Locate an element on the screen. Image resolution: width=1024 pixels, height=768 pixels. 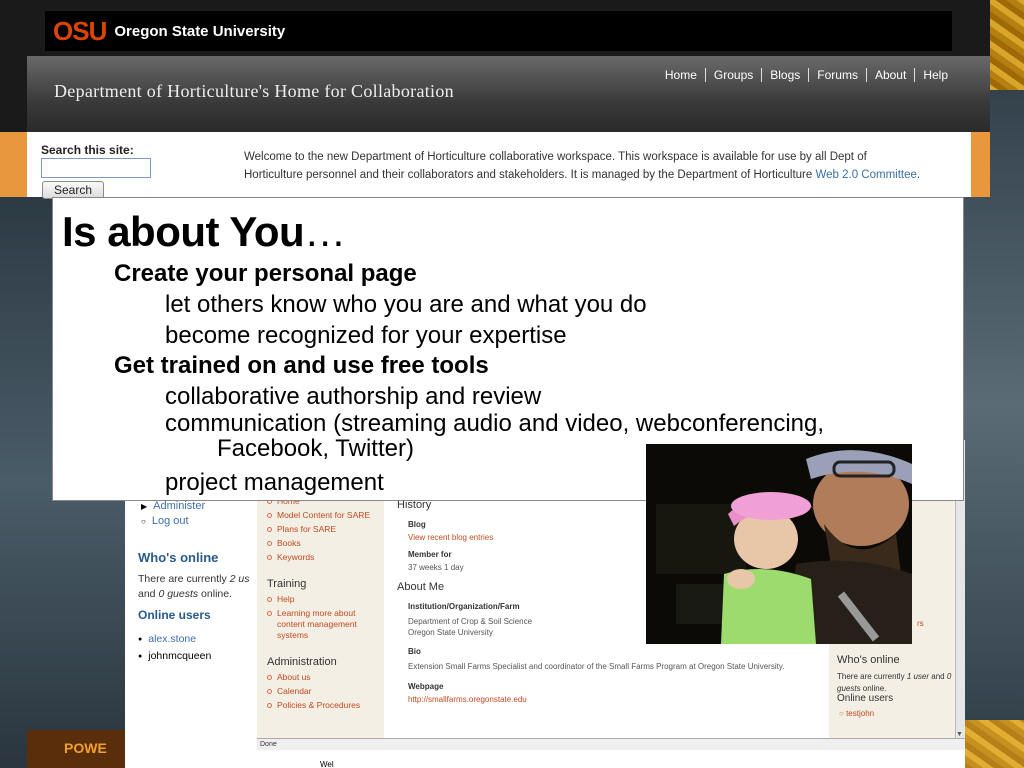
bio-label: Bio is located at coordinates (414, 651).